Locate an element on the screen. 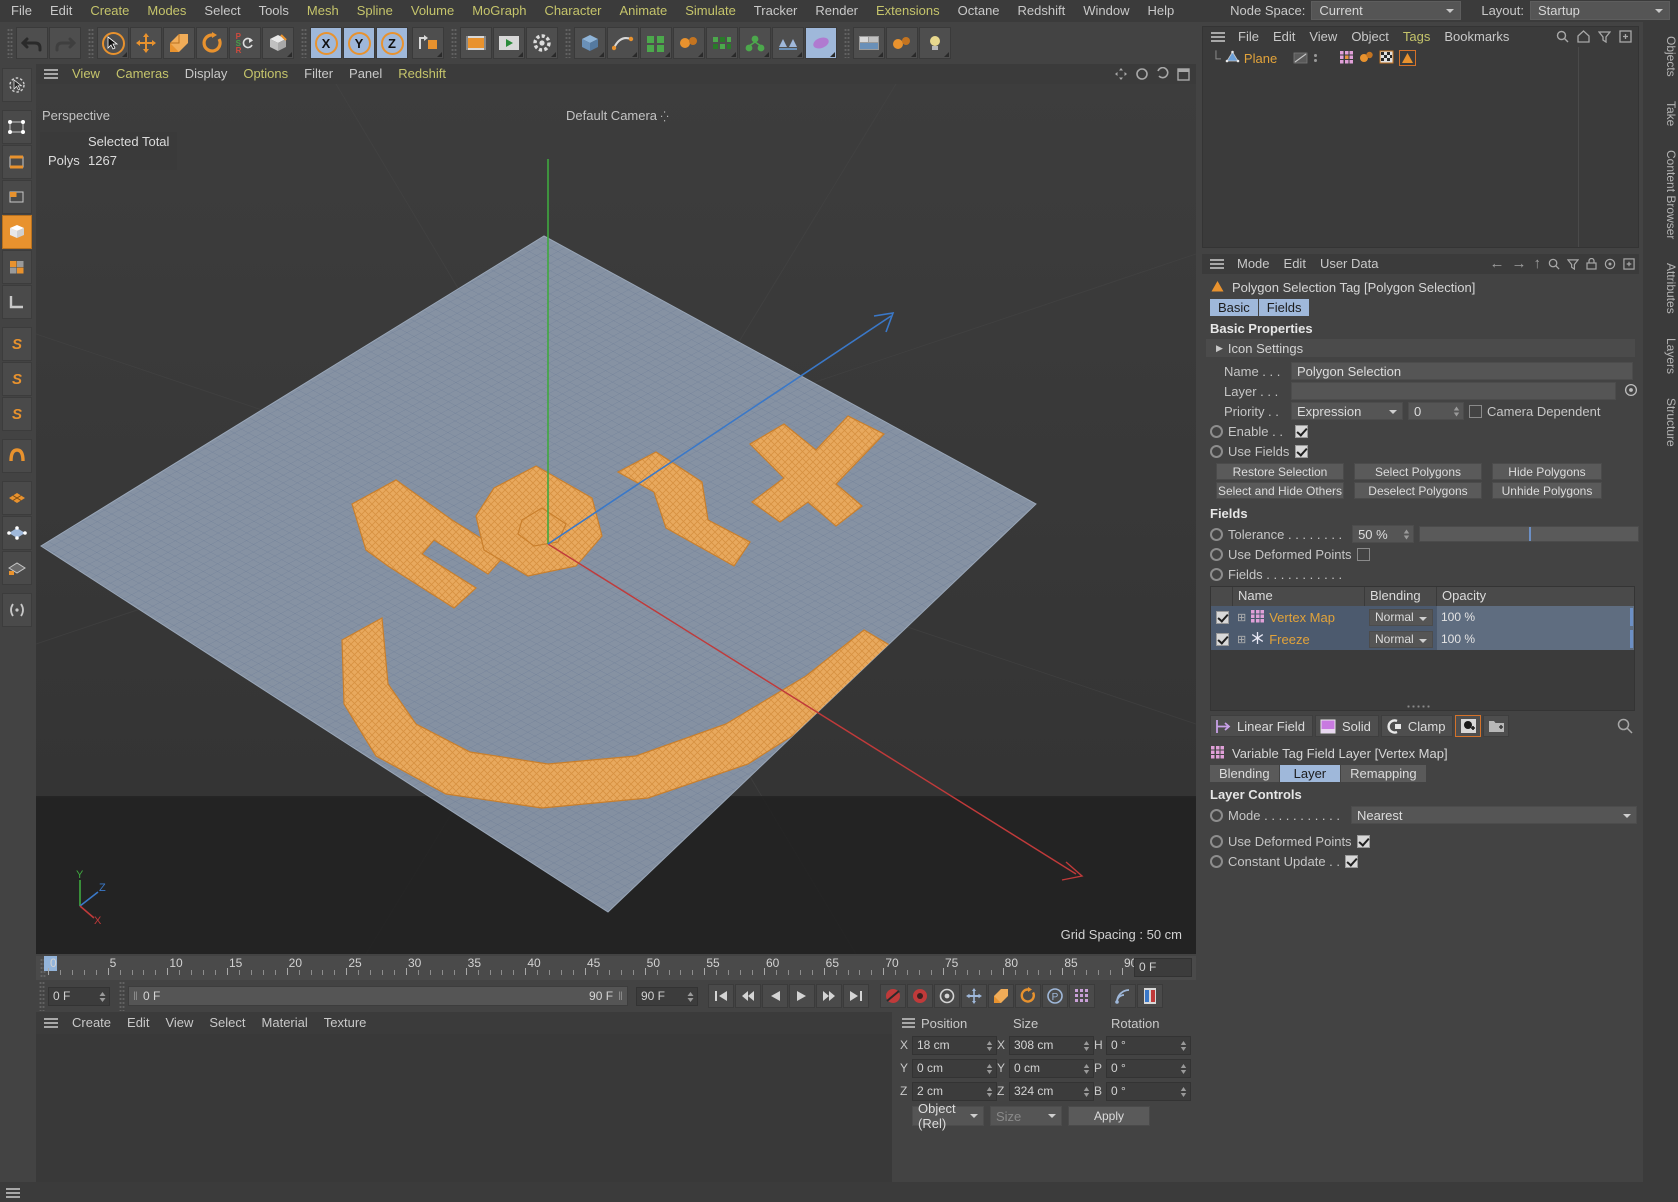 Image resolution: width=1678 pixels, height=1202 pixels. magnet-tool-icon is located at coordinates (17, 456).